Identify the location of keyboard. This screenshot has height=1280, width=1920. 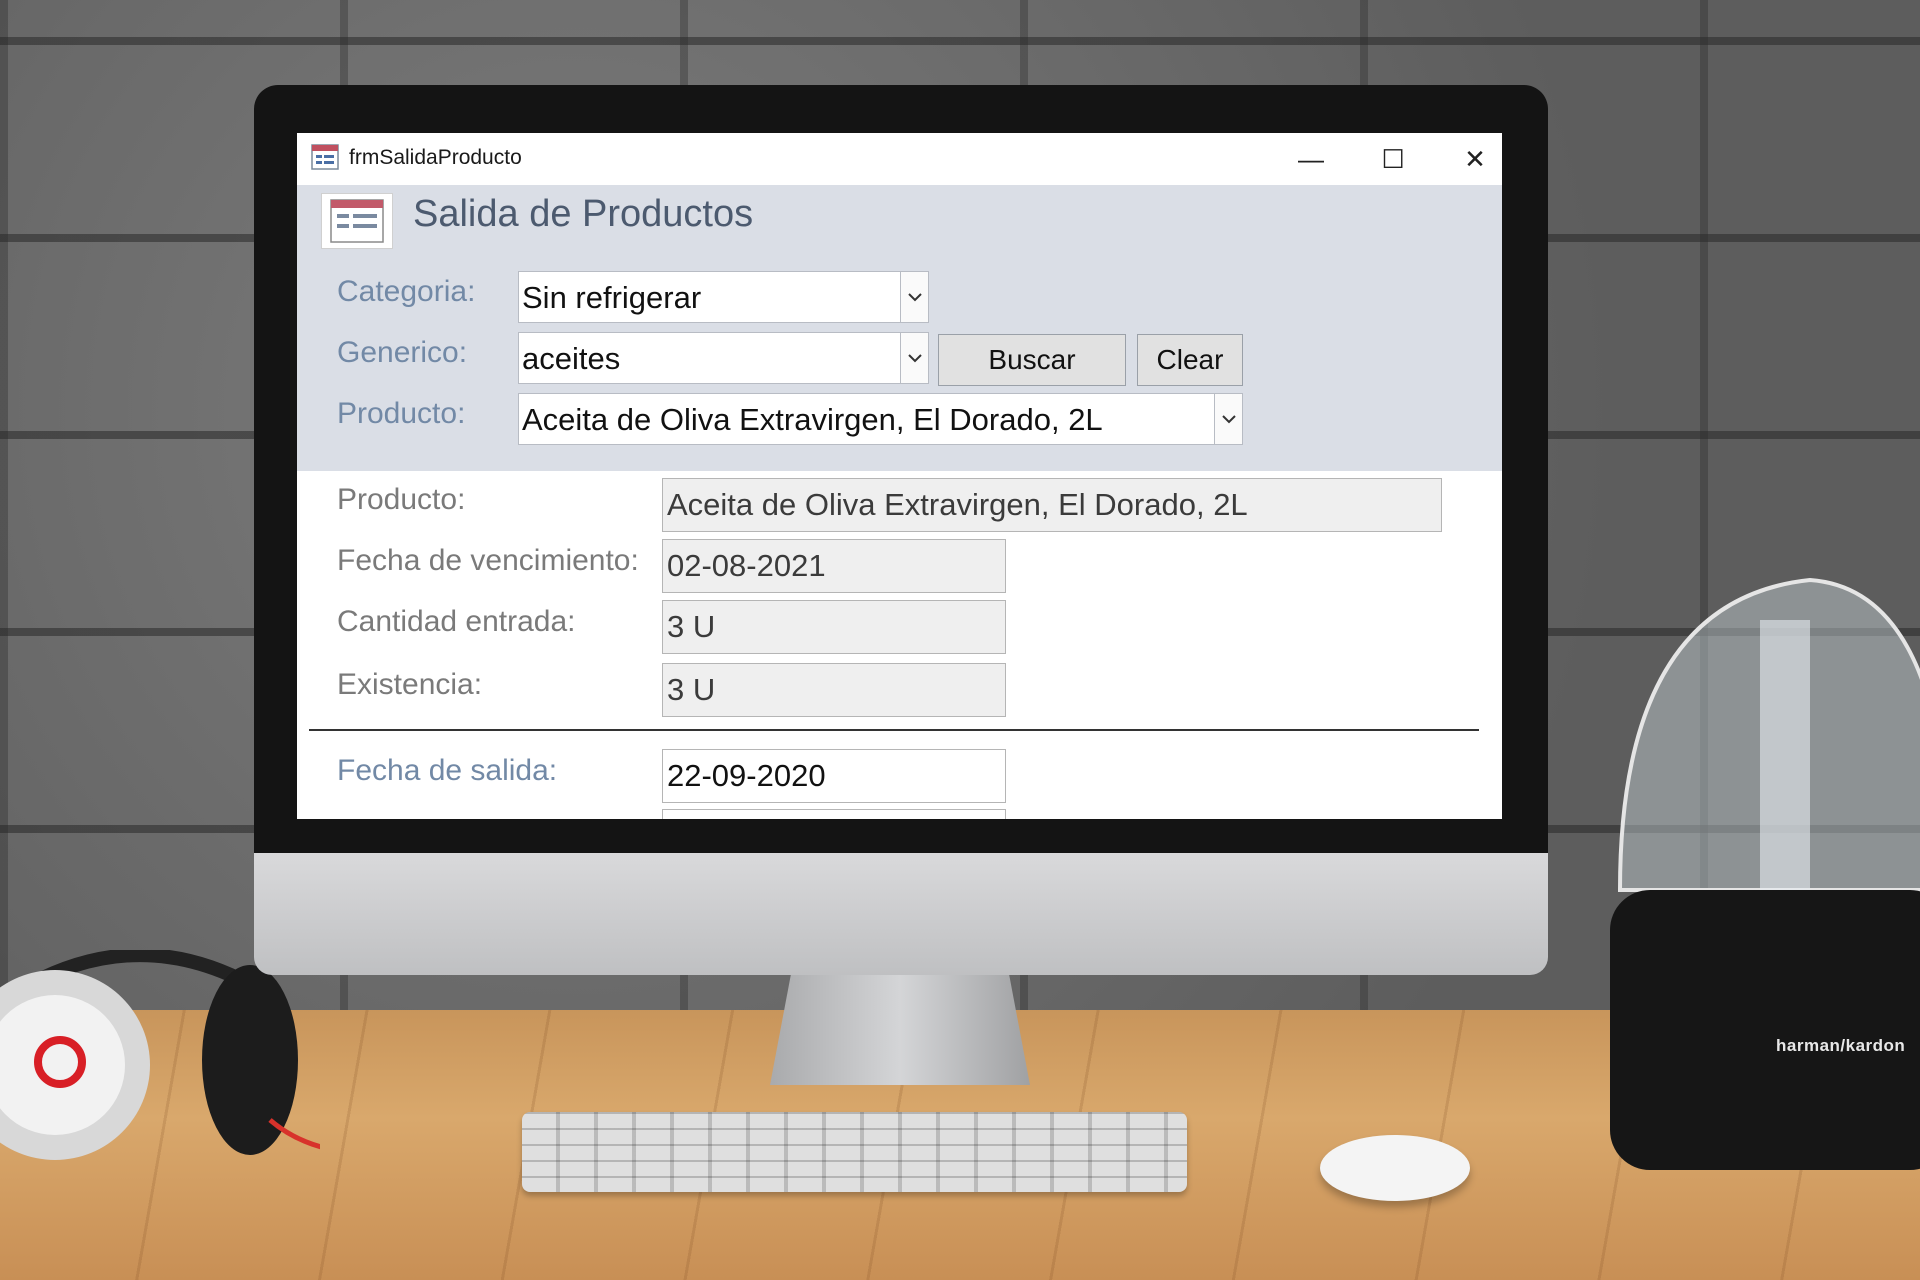
(854, 1152).